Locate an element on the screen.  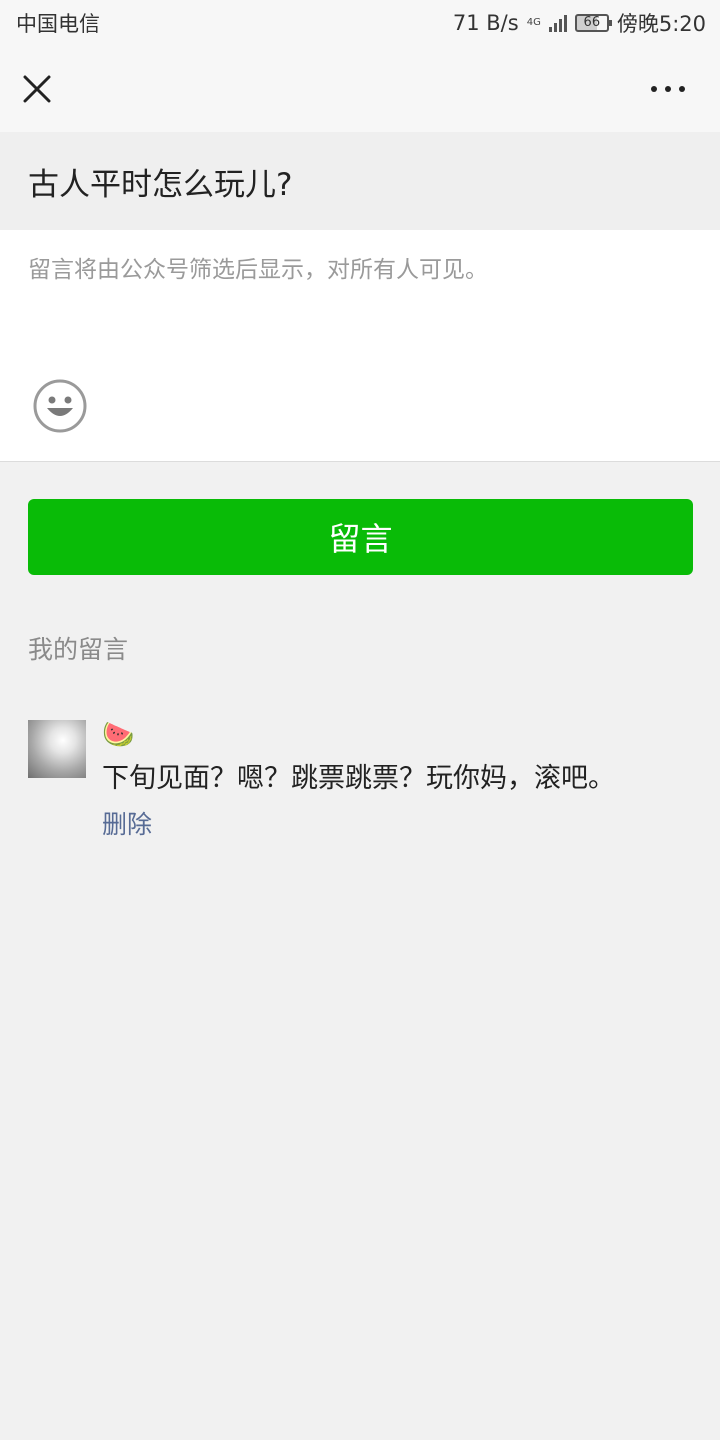
carrier-label: 中国电信 is located at coordinates (58, 24).